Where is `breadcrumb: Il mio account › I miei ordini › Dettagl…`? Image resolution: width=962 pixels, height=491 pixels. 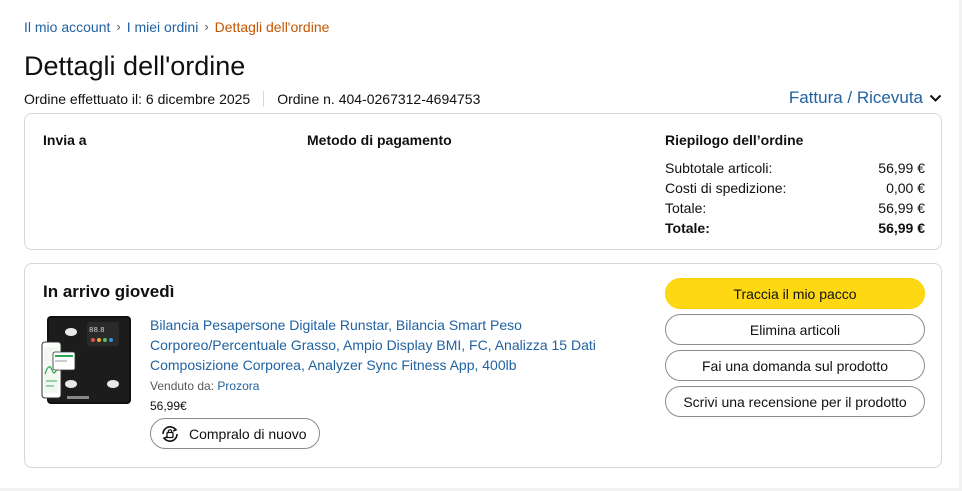
breadcrumb: Il mio account › I miei ordini › Dettagl… is located at coordinates (176, 27).